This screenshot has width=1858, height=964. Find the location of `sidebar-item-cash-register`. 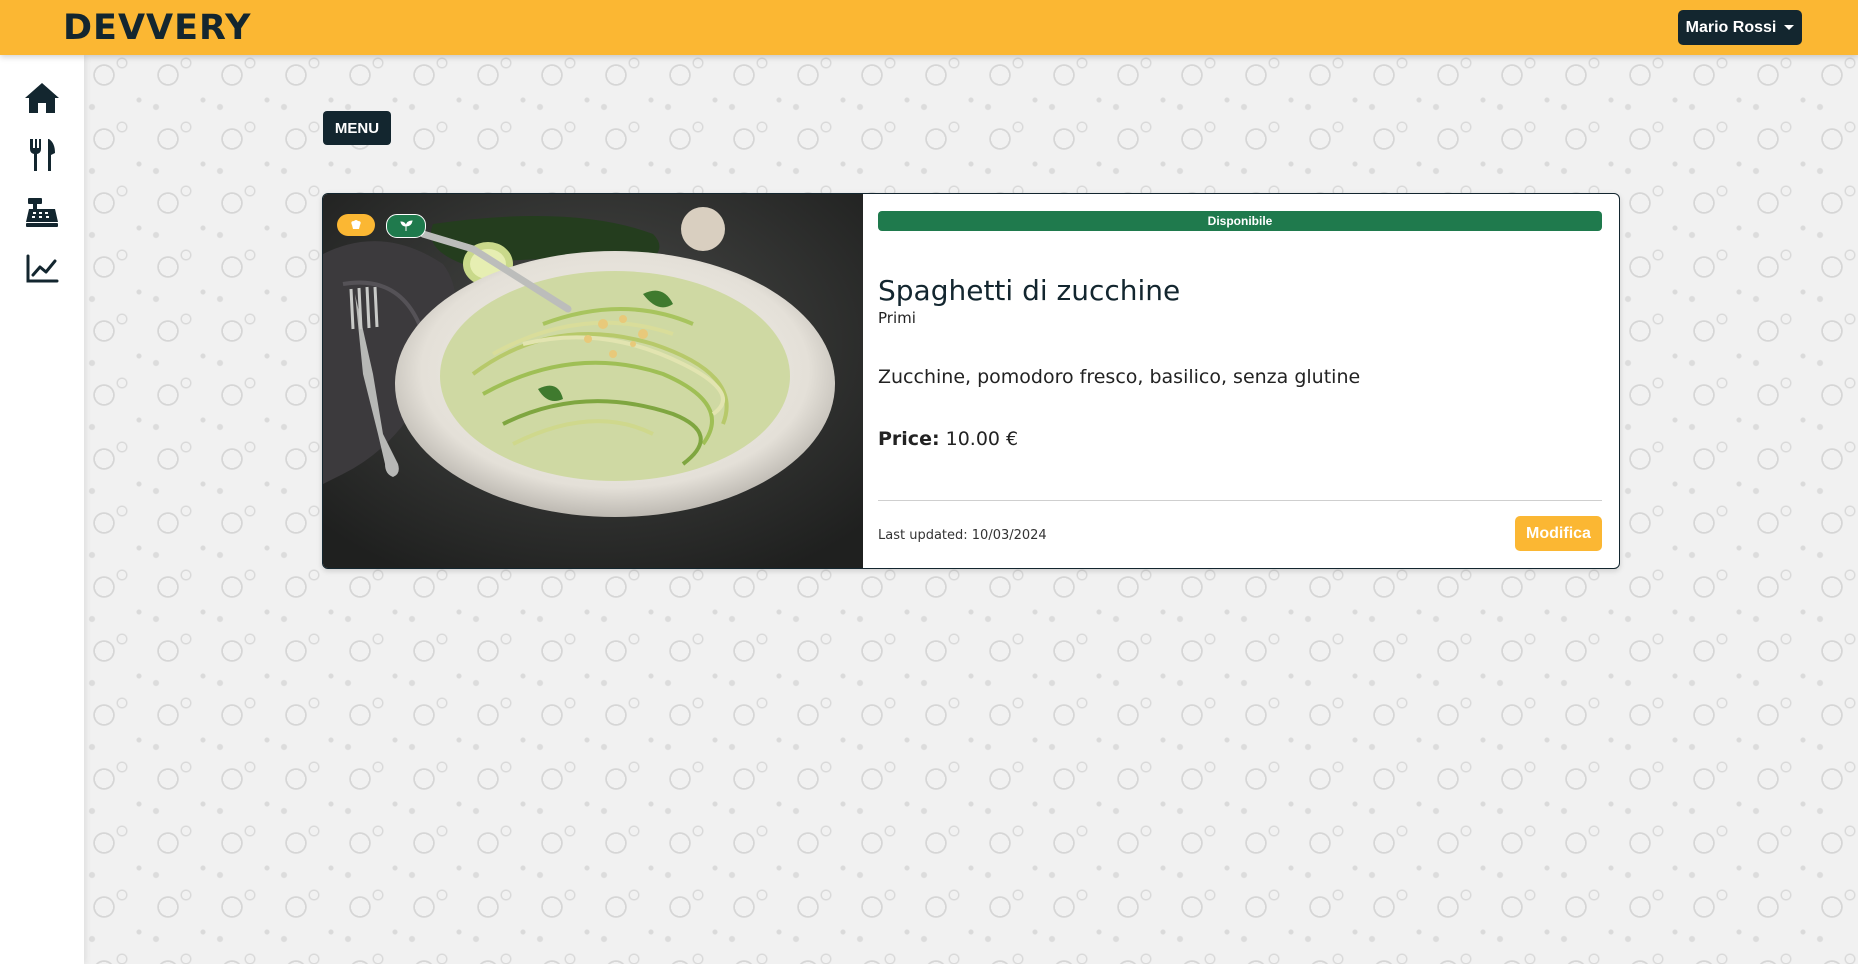

sidebar-item-cash-register is located at coordinates (42, 212).